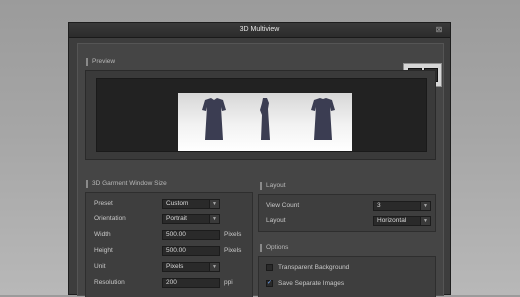 Image resolution: width=520 pixels, height=297 pixels. Describe the element at coordinates (102, 234) in the screenshot. I see `width-label: Width` at that location.